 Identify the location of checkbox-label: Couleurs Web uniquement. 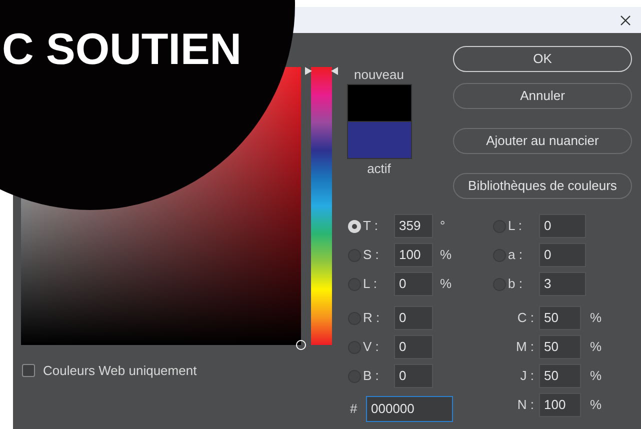
(120, 371).